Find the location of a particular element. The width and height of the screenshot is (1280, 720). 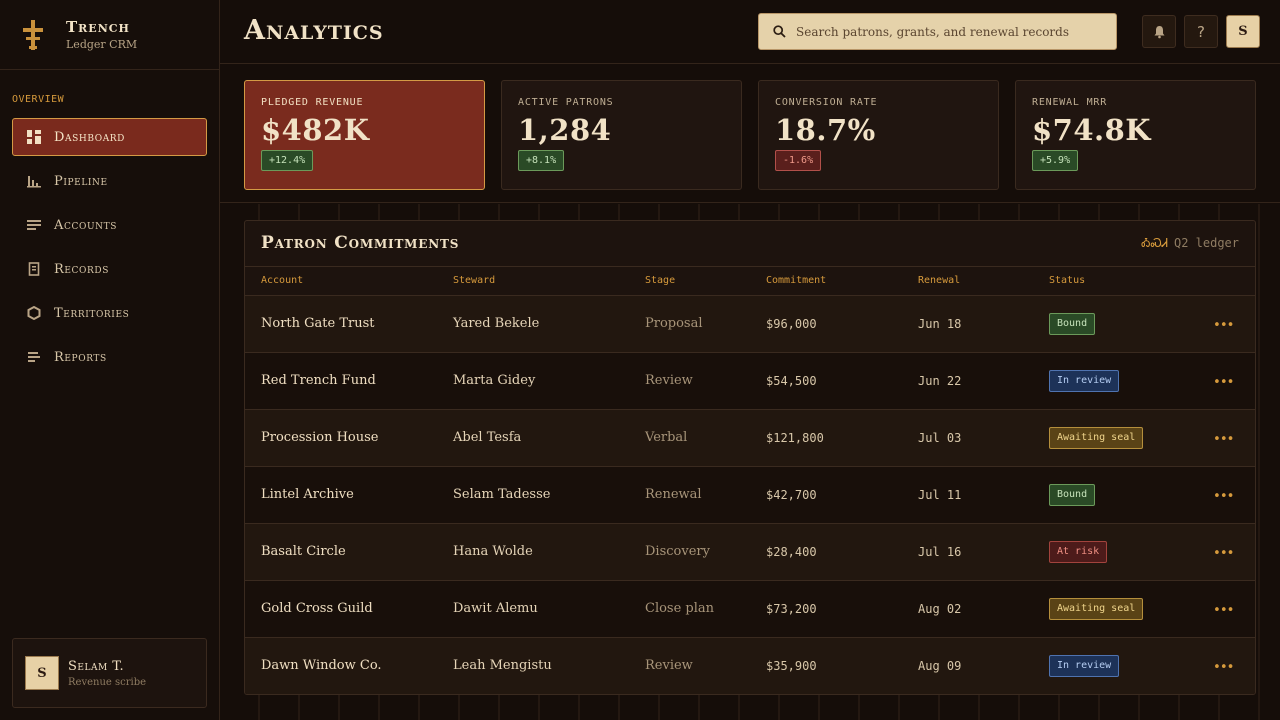

panel-meta: ᎣᏍᏗ Q2 ledger is located at coordinates (1190, 243).